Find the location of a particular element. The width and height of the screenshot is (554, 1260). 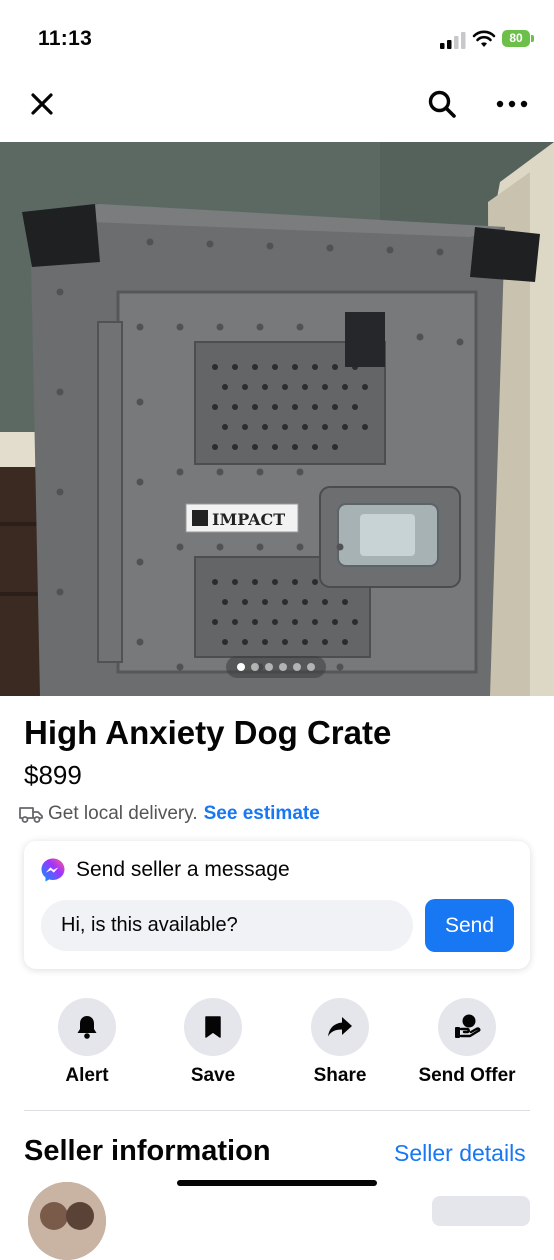

search-button is located at coordinates (442, 104).